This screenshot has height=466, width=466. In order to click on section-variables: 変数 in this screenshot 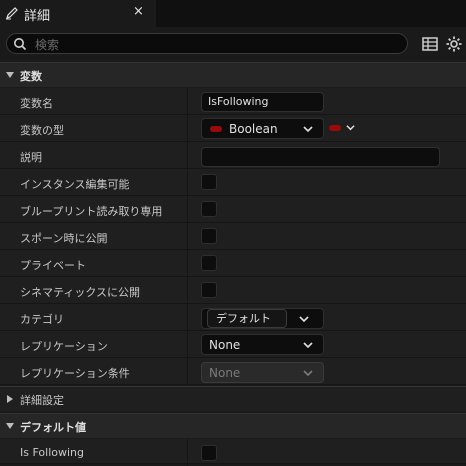, I will do `click(233, 74)`.